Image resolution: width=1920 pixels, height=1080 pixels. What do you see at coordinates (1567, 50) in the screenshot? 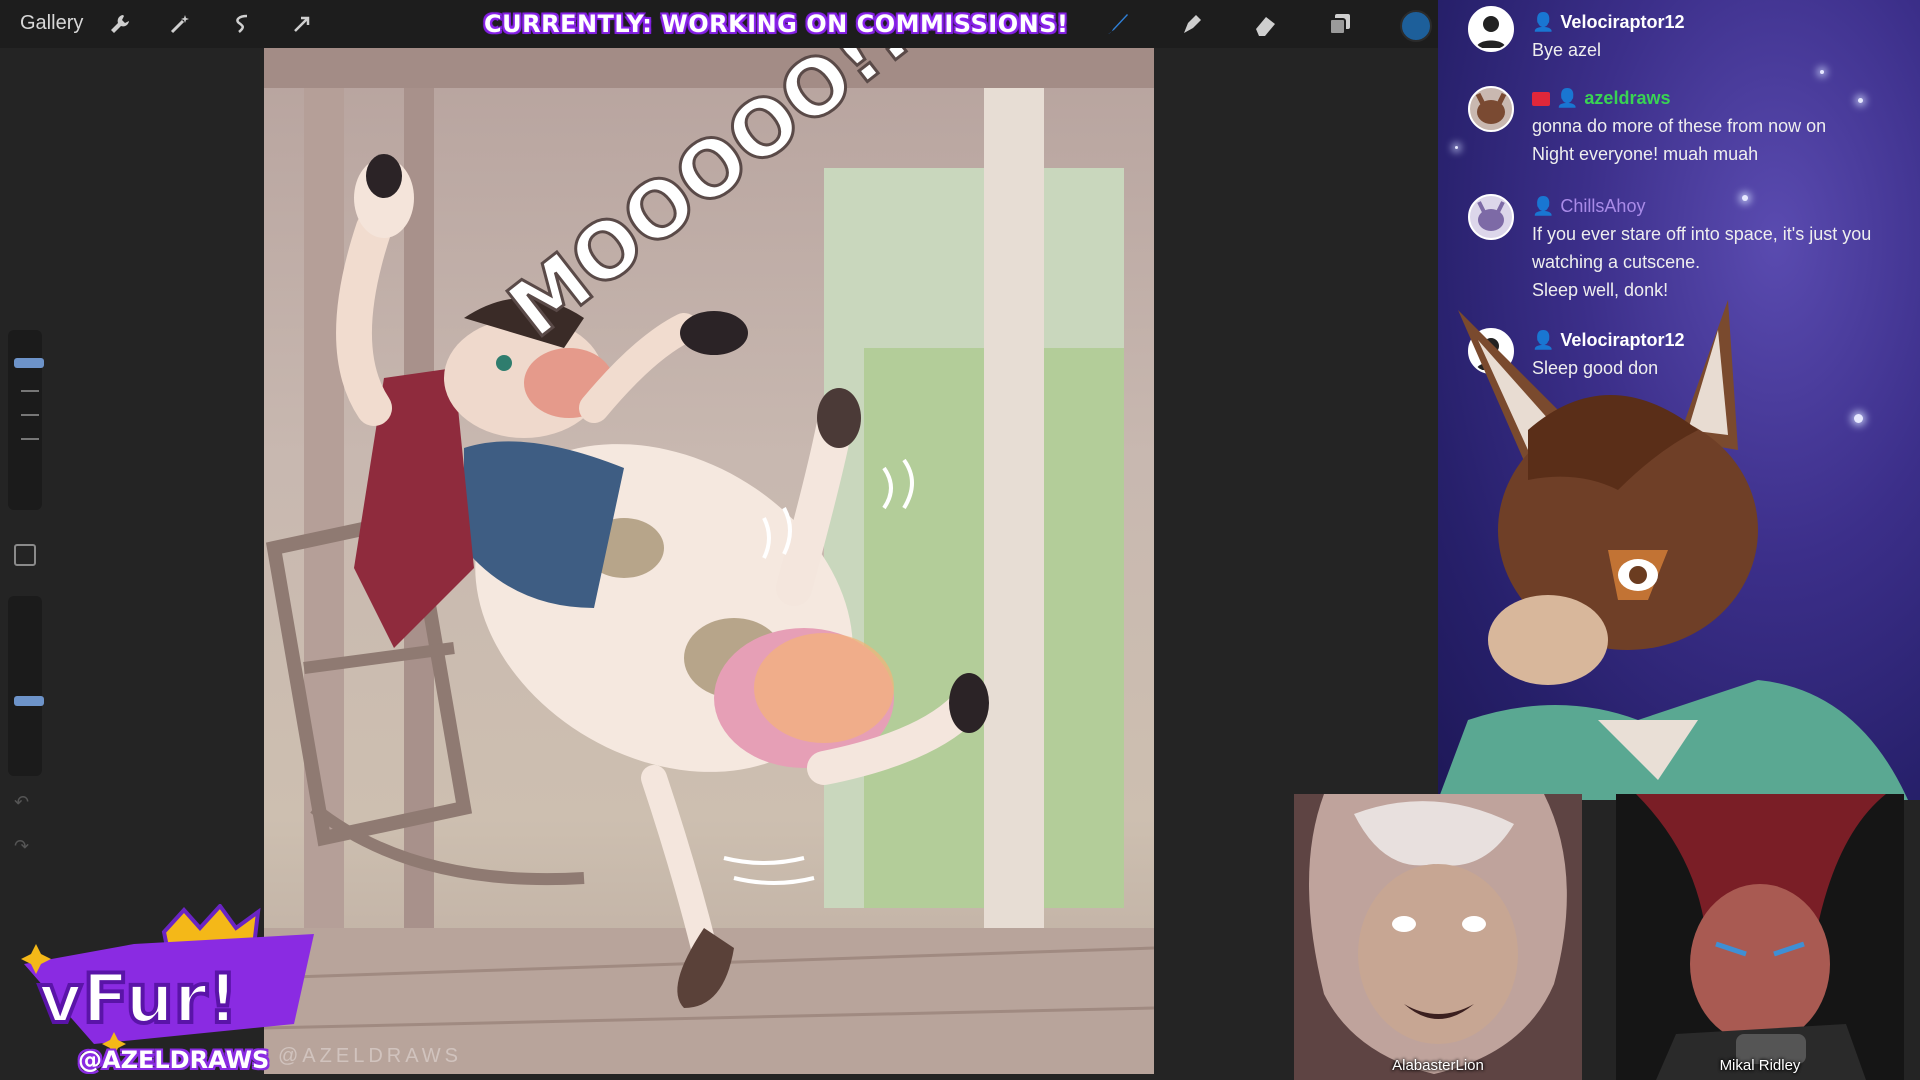
I see `chat-text-line: Bye azel` at bounding box center [1567, 50].